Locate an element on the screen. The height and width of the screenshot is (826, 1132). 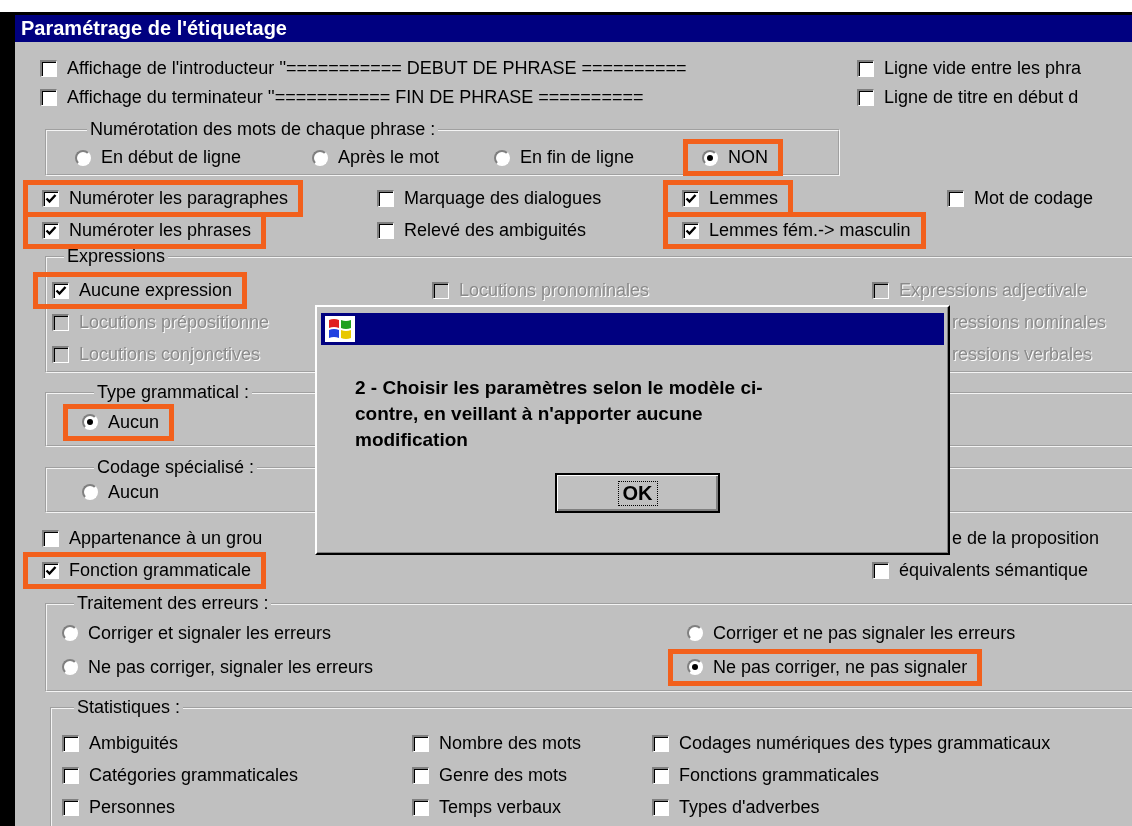
checkbox-option: Affichage du terminateur ''=========== FIN DE PHRASE ========== is located at coordinates (342, 97).